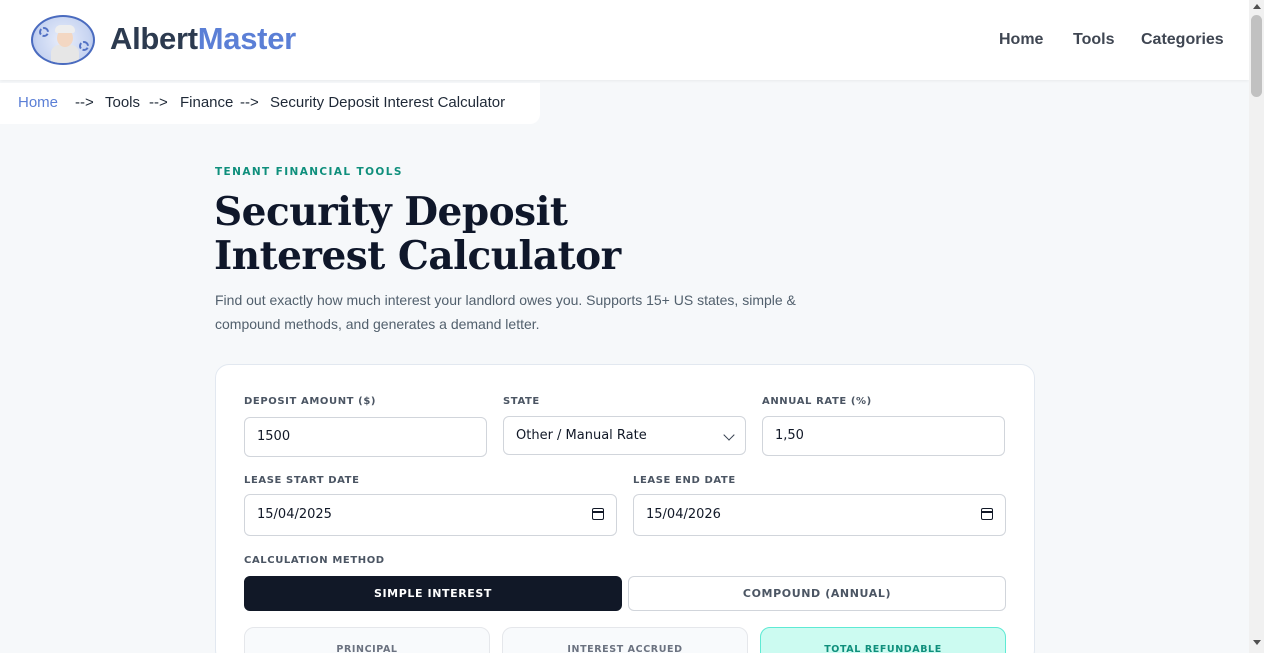 Image resolution: width=1264 pixels, height=653 pixels. I want to click on deposit-amount-label: DEPOSIT AMOUNT ($), so click(310, 401).